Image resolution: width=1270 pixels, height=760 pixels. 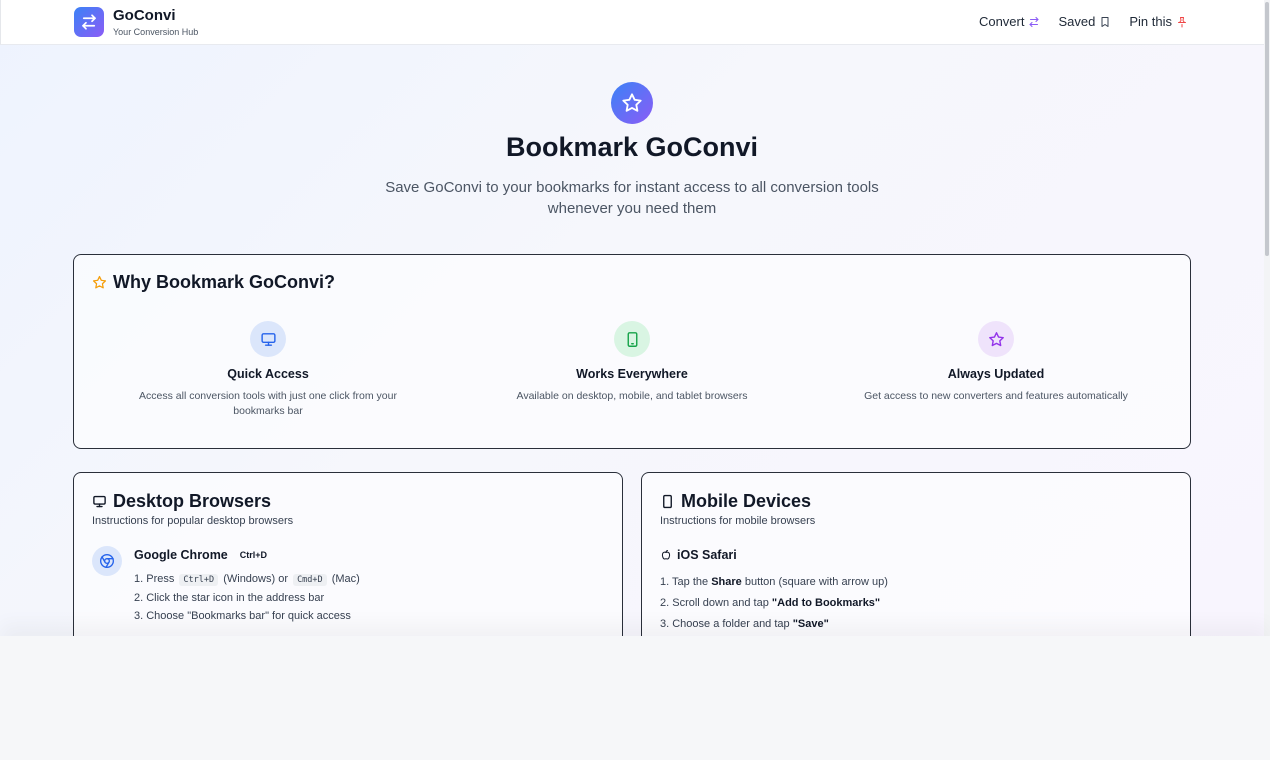 What do you see at coordinates (826, 603) in the screenshot?
I see `step-bold: "Add to Bookmarks"` at bounding box center [826, 603].